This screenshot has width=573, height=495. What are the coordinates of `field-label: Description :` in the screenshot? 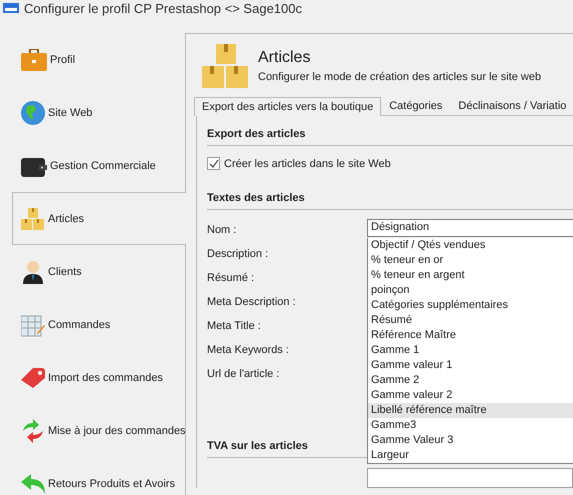 It's located at (238, 254).